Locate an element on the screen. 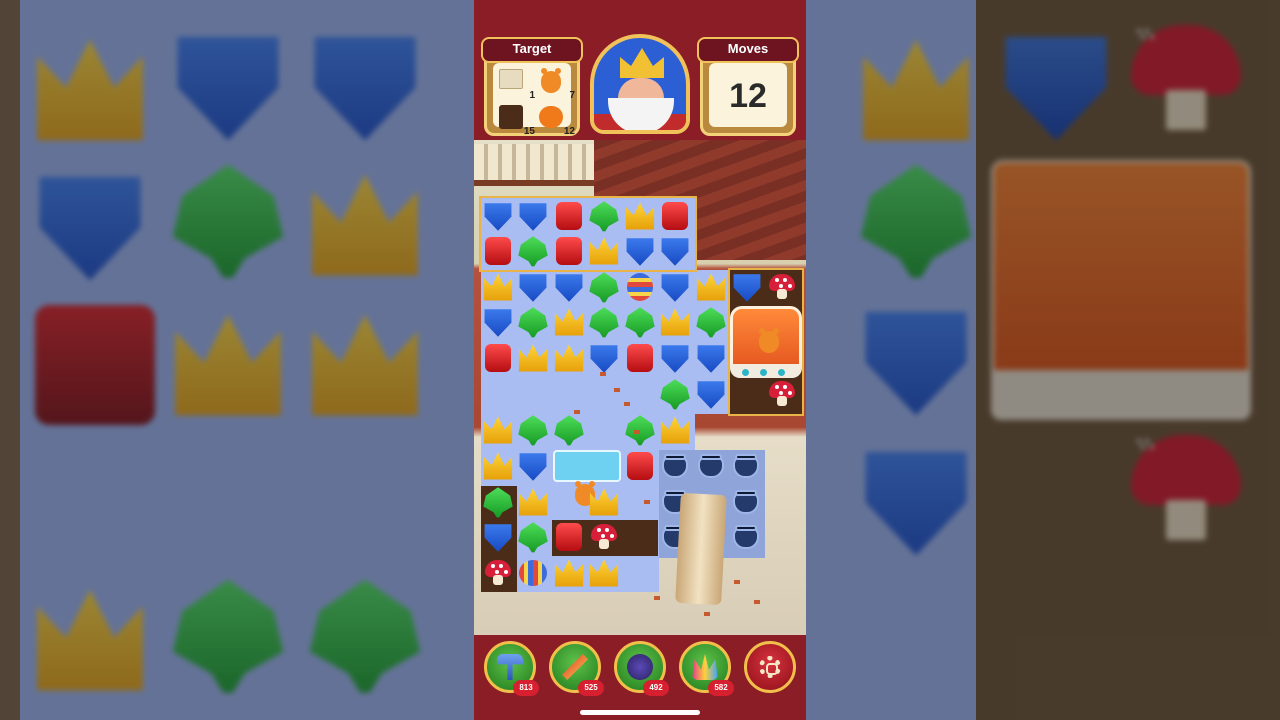 This screenshot has width=1280, height=720. settings-button is located at coordinates (770, 667).